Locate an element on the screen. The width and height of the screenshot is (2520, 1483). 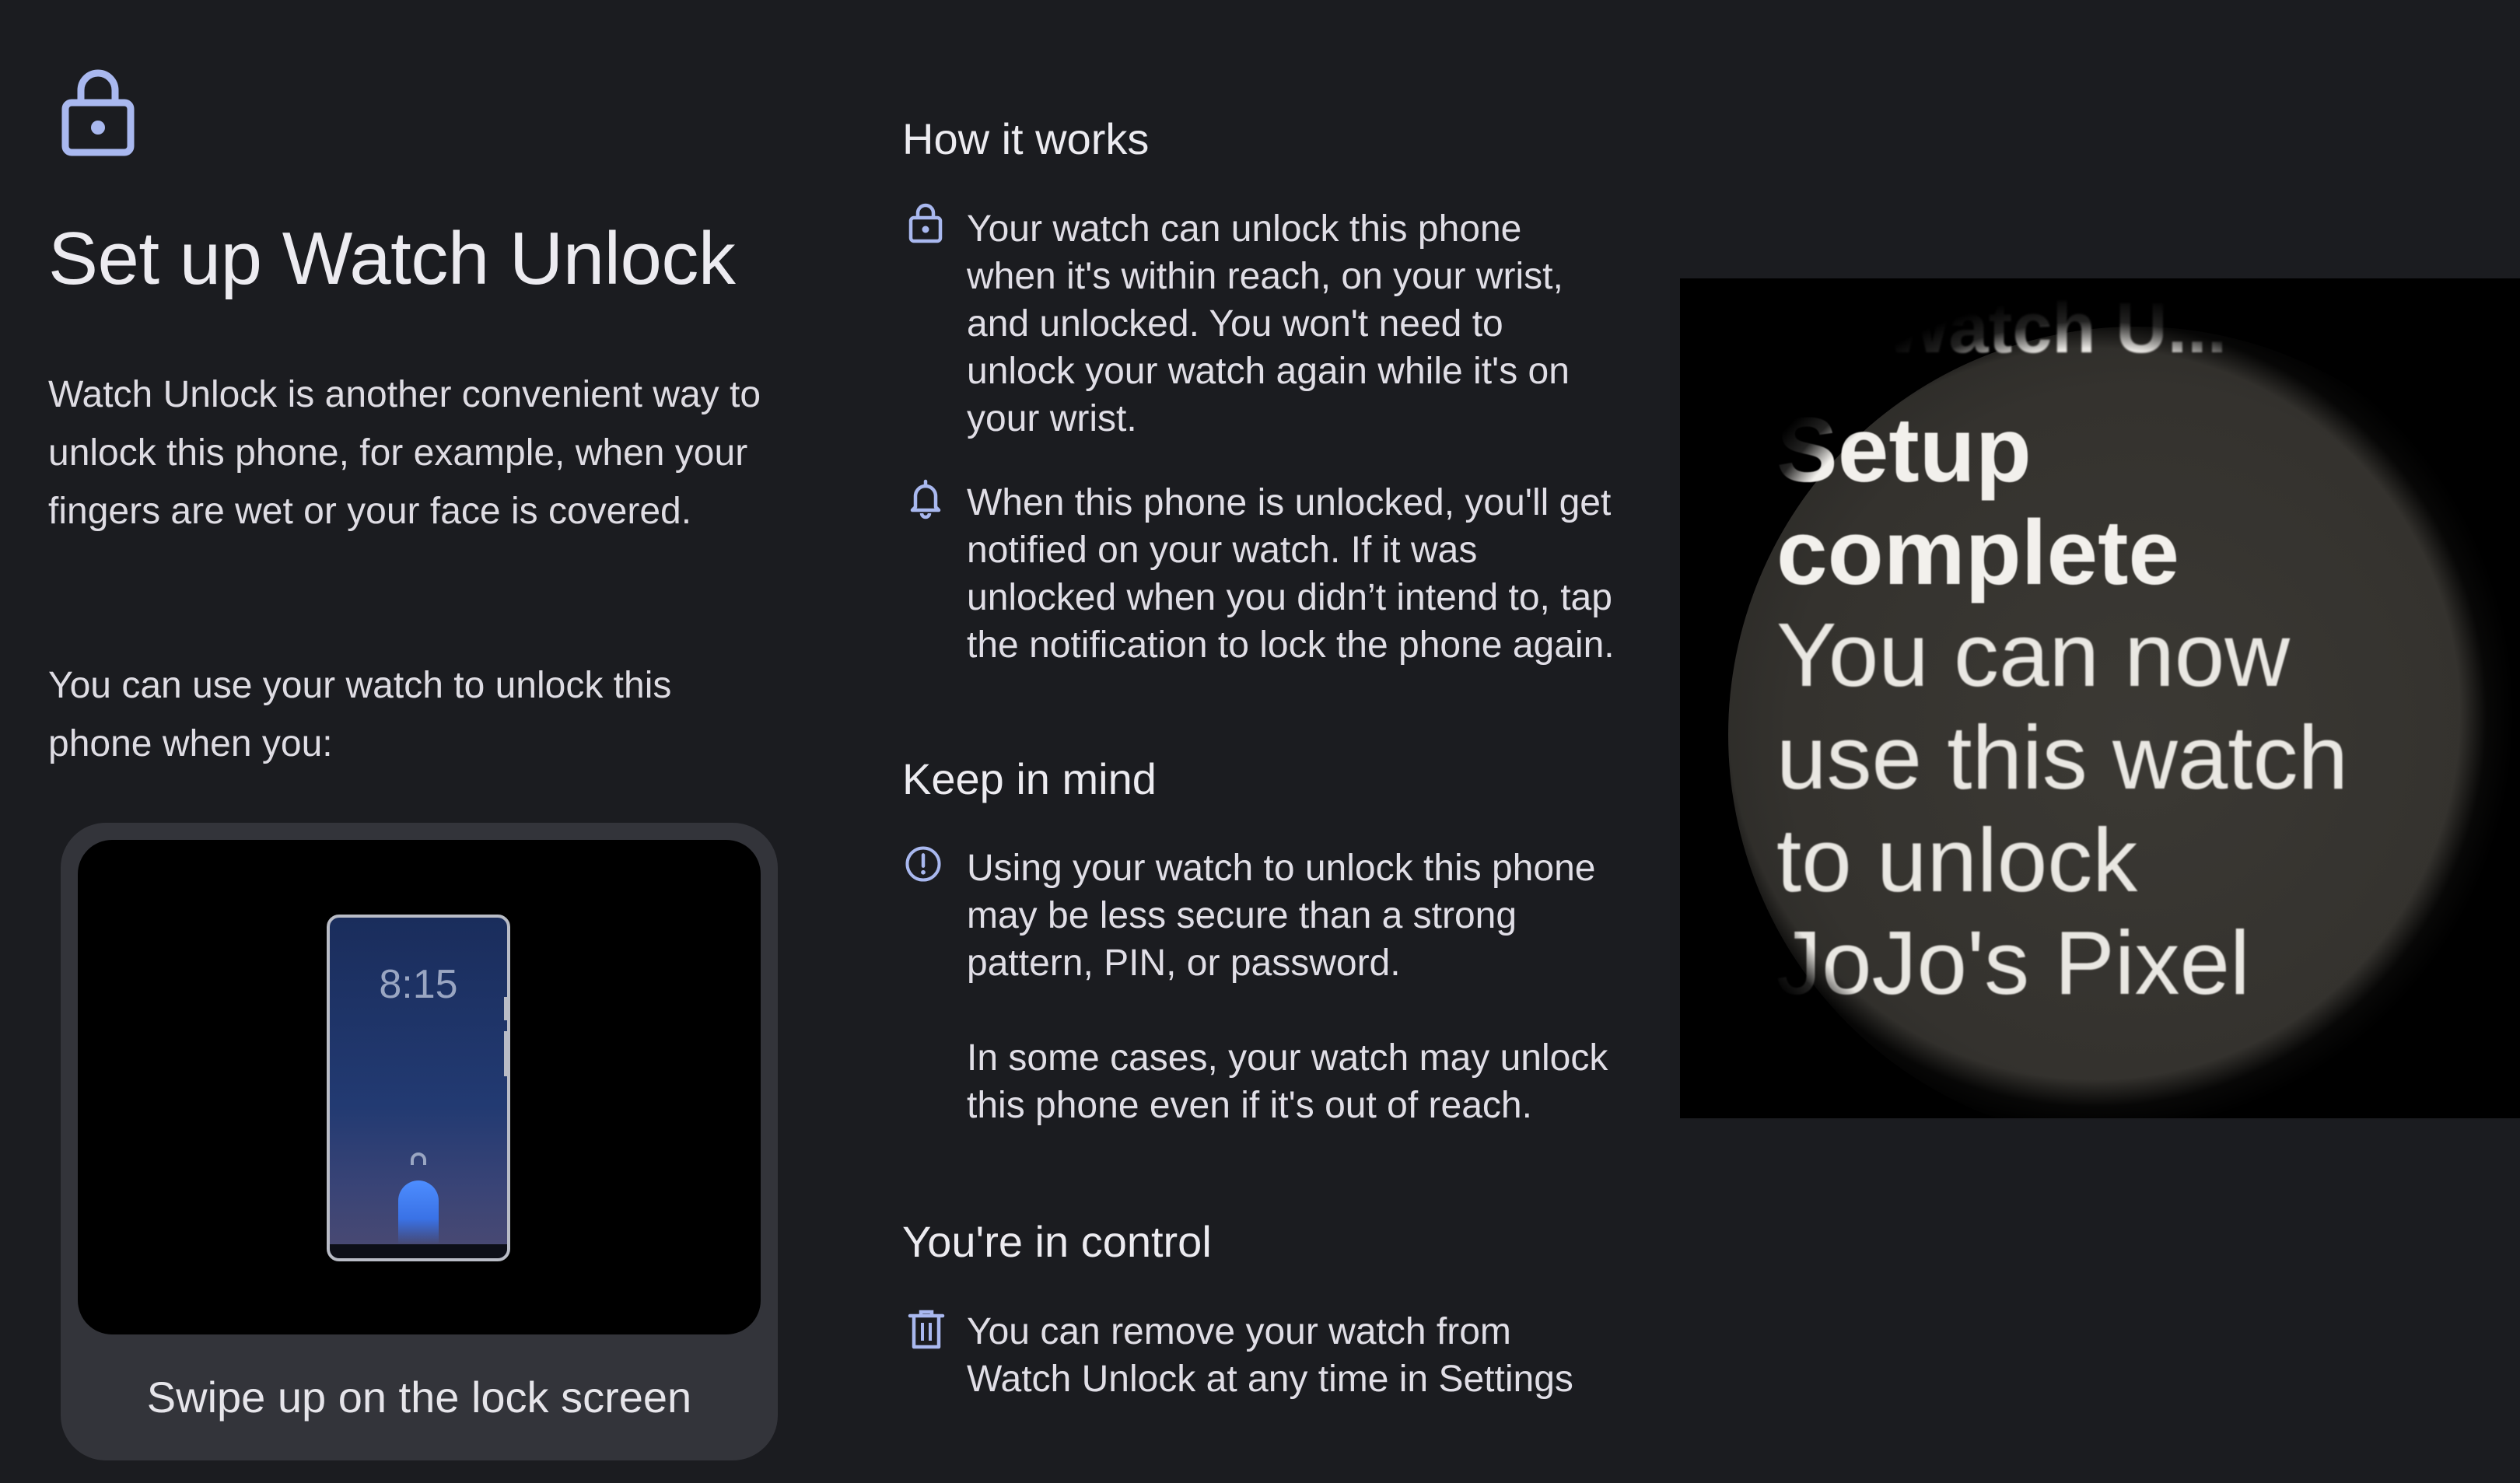
trash-icon is located at coordinates (927, 1329).